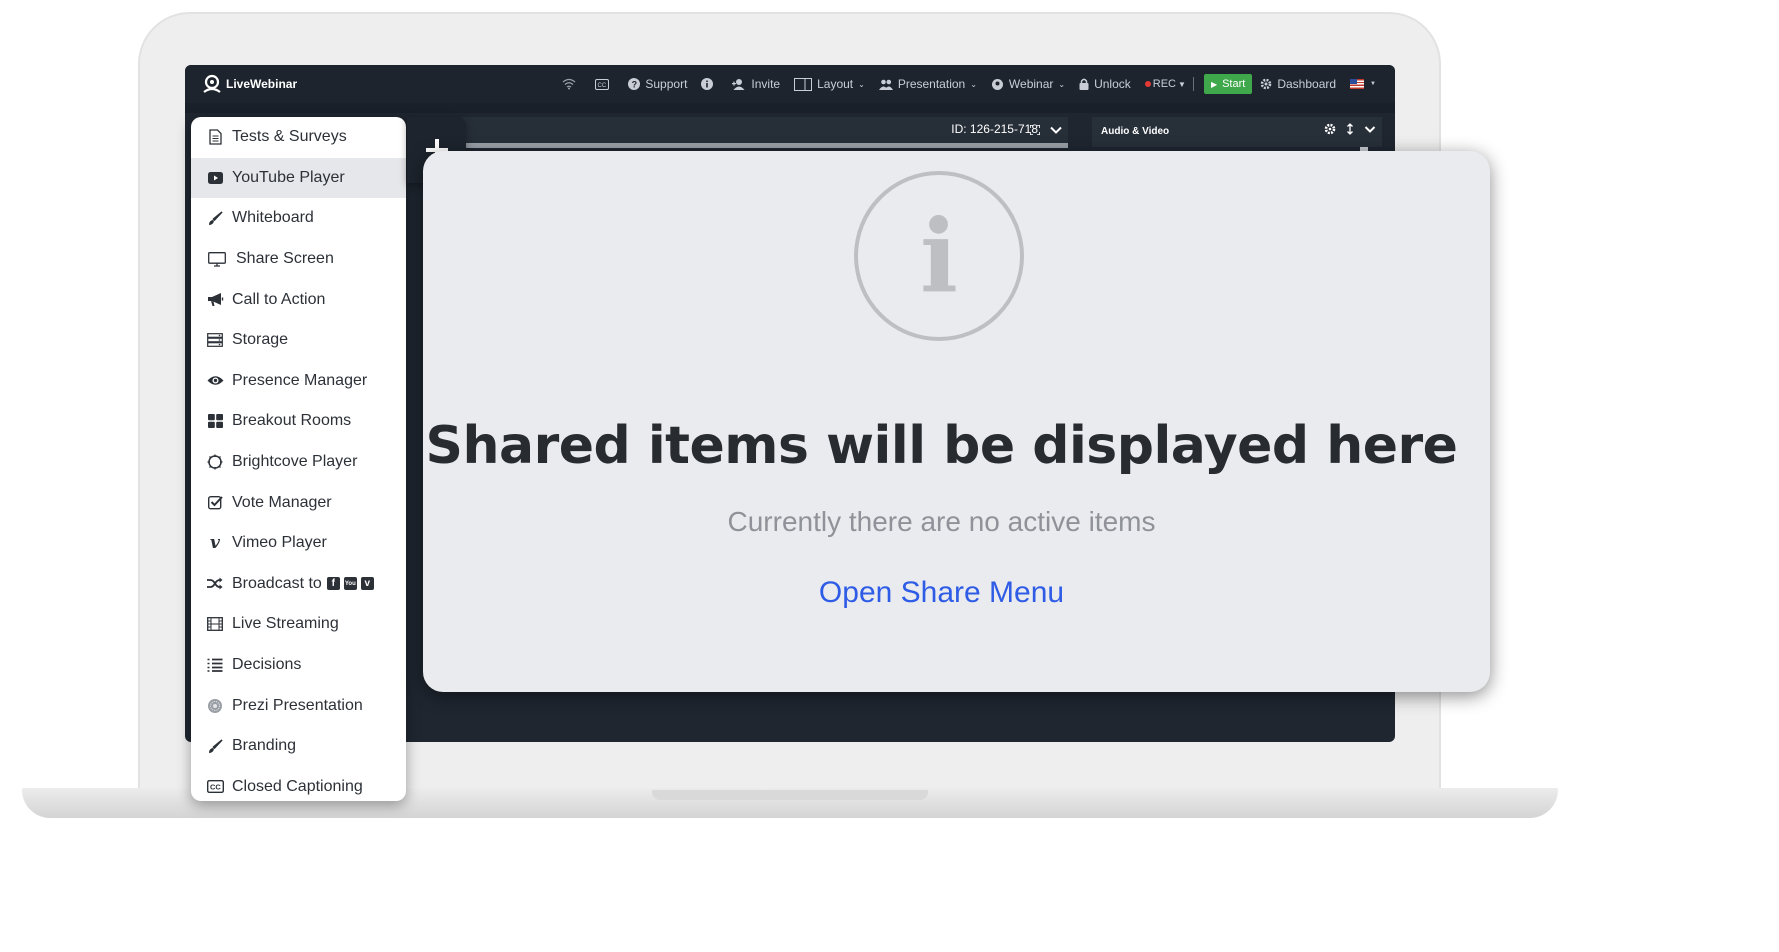 Image resolution: width=1779 pixels, height=952 pixels. I want to click on meeting-id: ID: 126-215-718, so click(994, 129).